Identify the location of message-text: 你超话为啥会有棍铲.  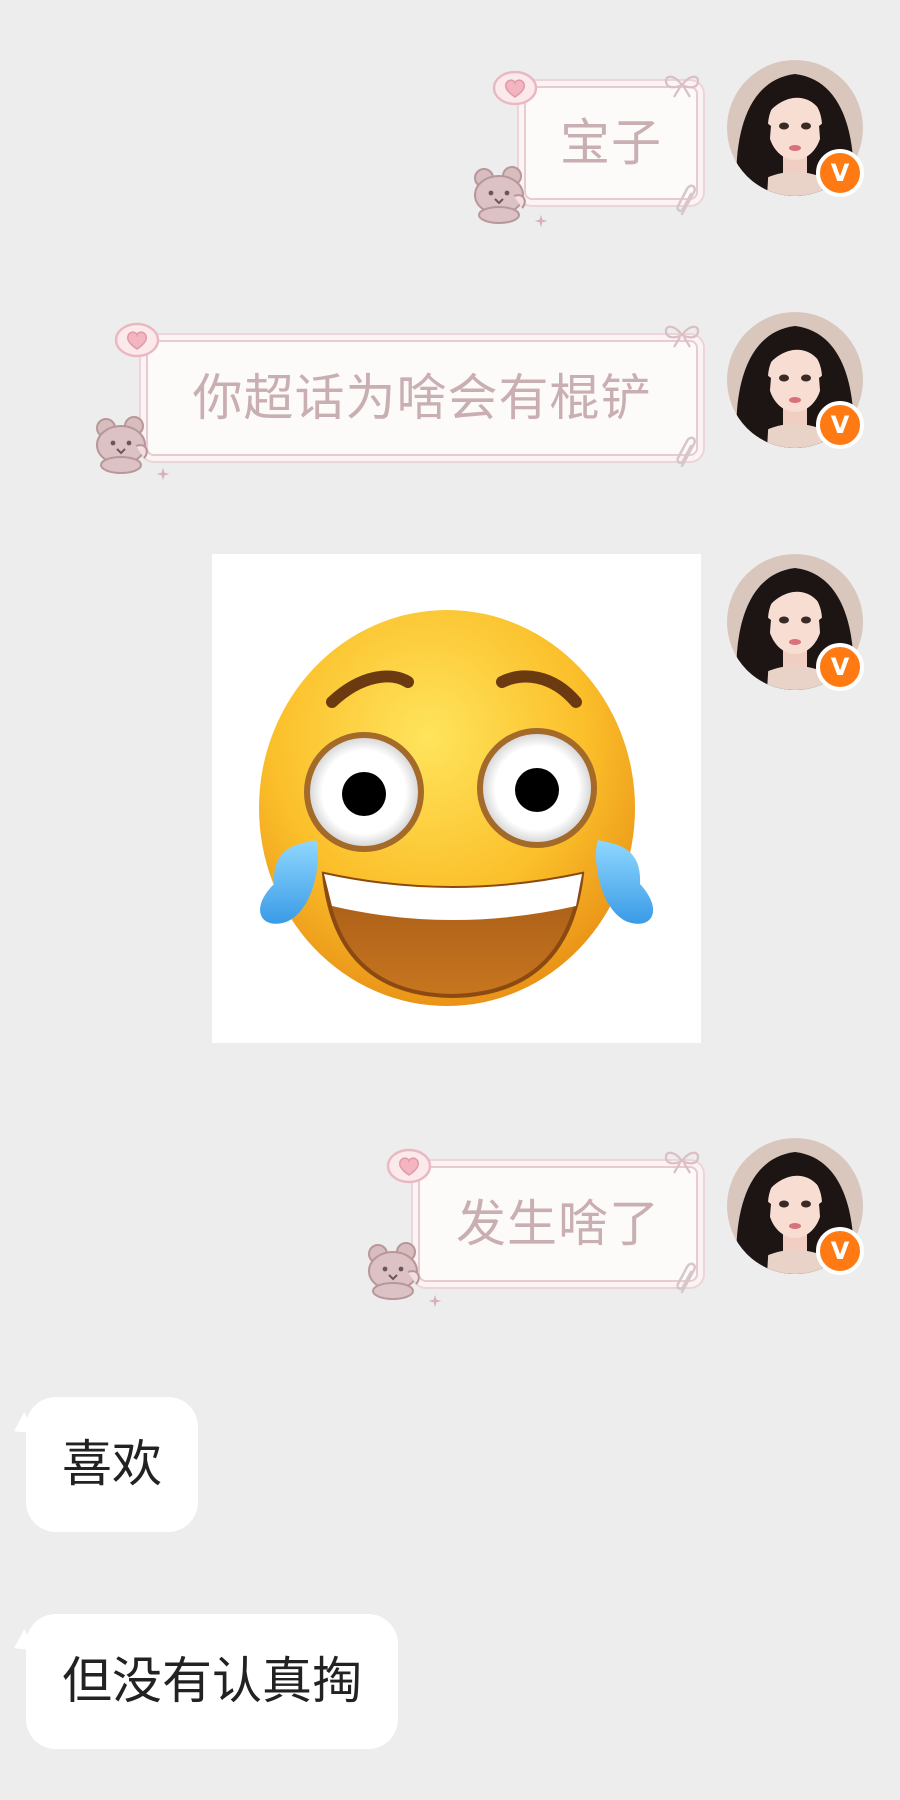
(422, 398).